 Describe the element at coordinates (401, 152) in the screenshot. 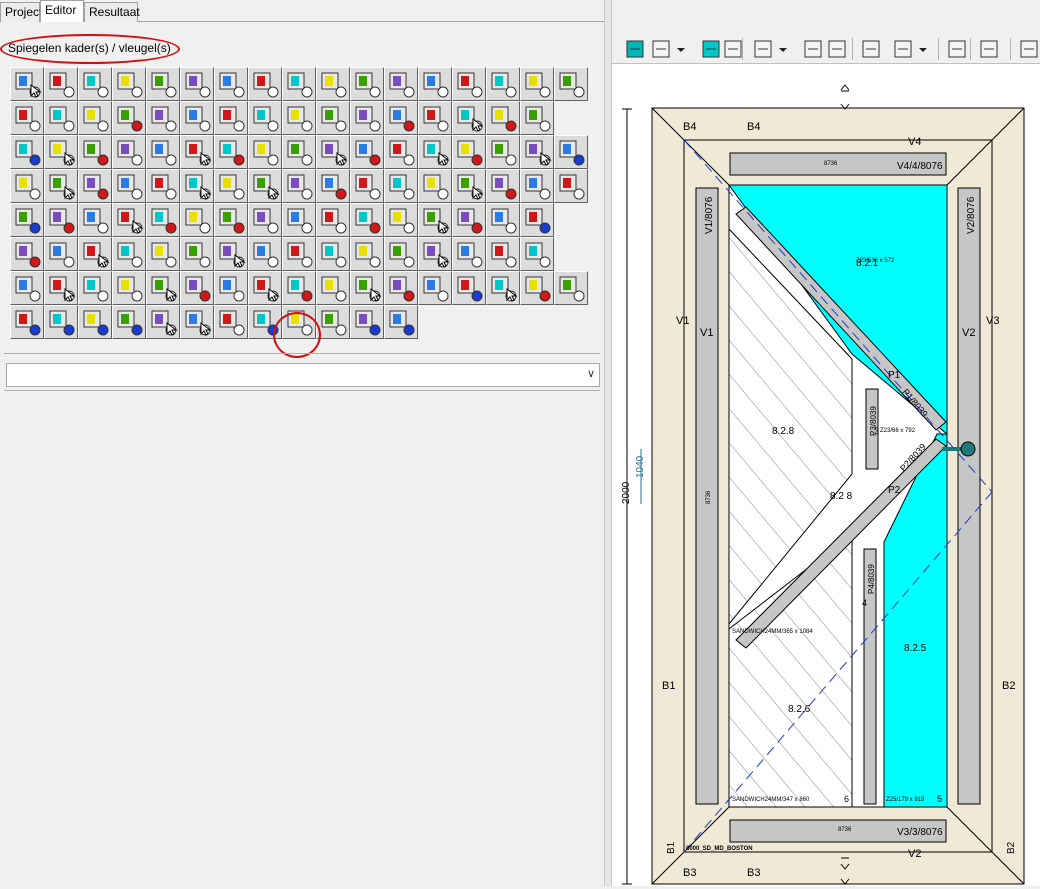

I see `glass-frame-minus-button` at that location.